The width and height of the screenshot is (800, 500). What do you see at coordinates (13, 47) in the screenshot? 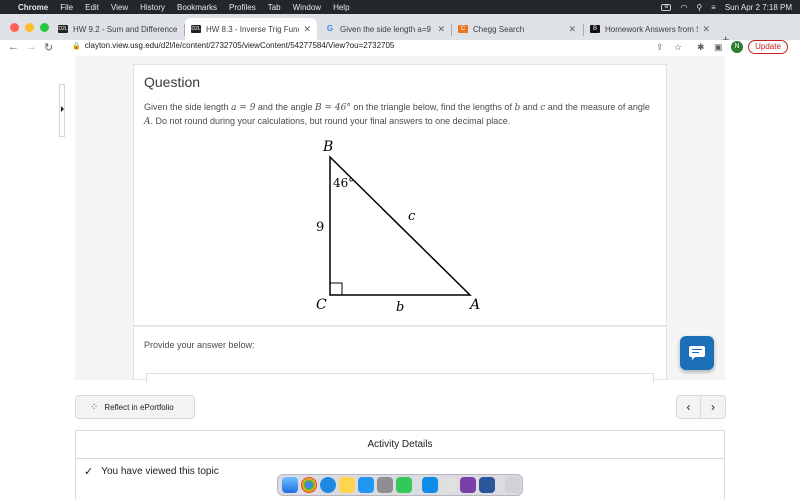
I see `back-arrow-icon: ←` at bounding box center [13, 47].